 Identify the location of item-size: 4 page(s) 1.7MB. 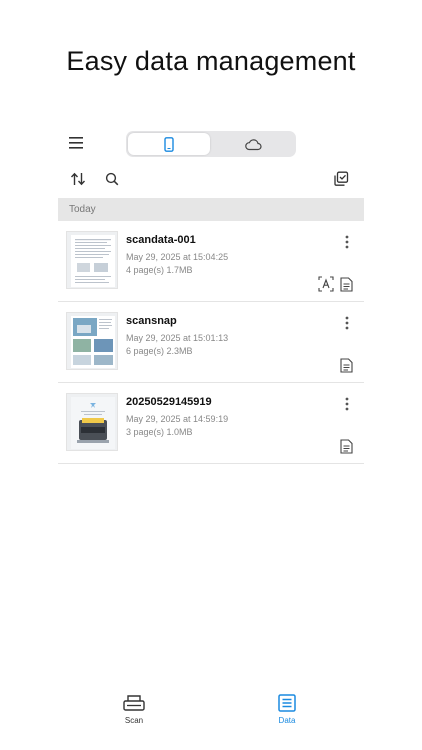
(159, 270).